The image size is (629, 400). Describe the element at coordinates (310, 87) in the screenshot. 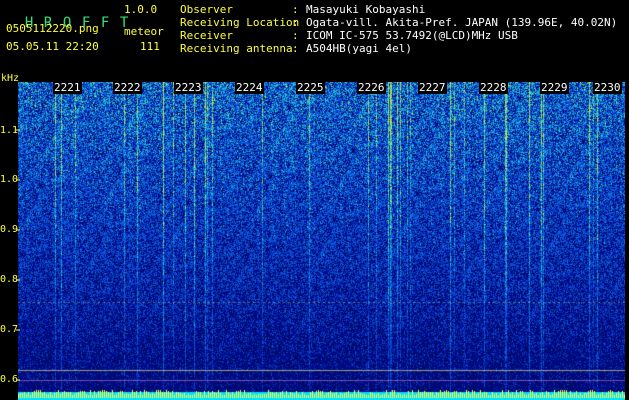

I see `x-tick-label: 2225` at that location.